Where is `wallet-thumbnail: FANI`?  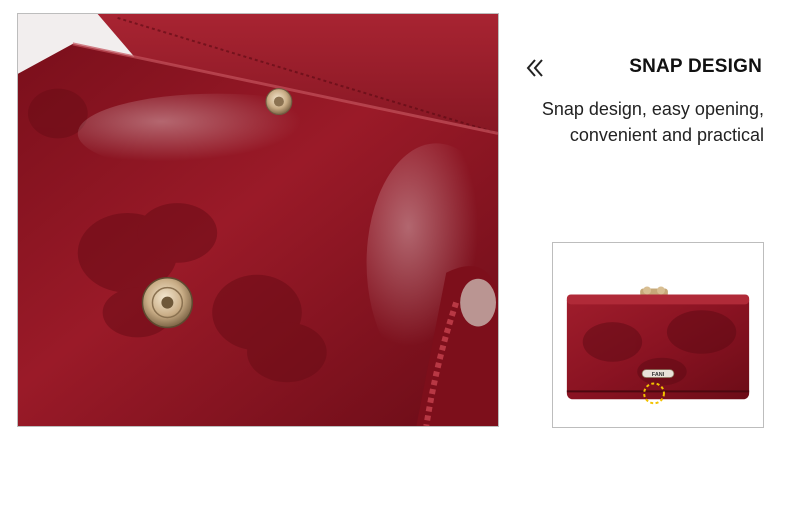 wallet-thumbnail: FANI is located at coordinates (658, 335).